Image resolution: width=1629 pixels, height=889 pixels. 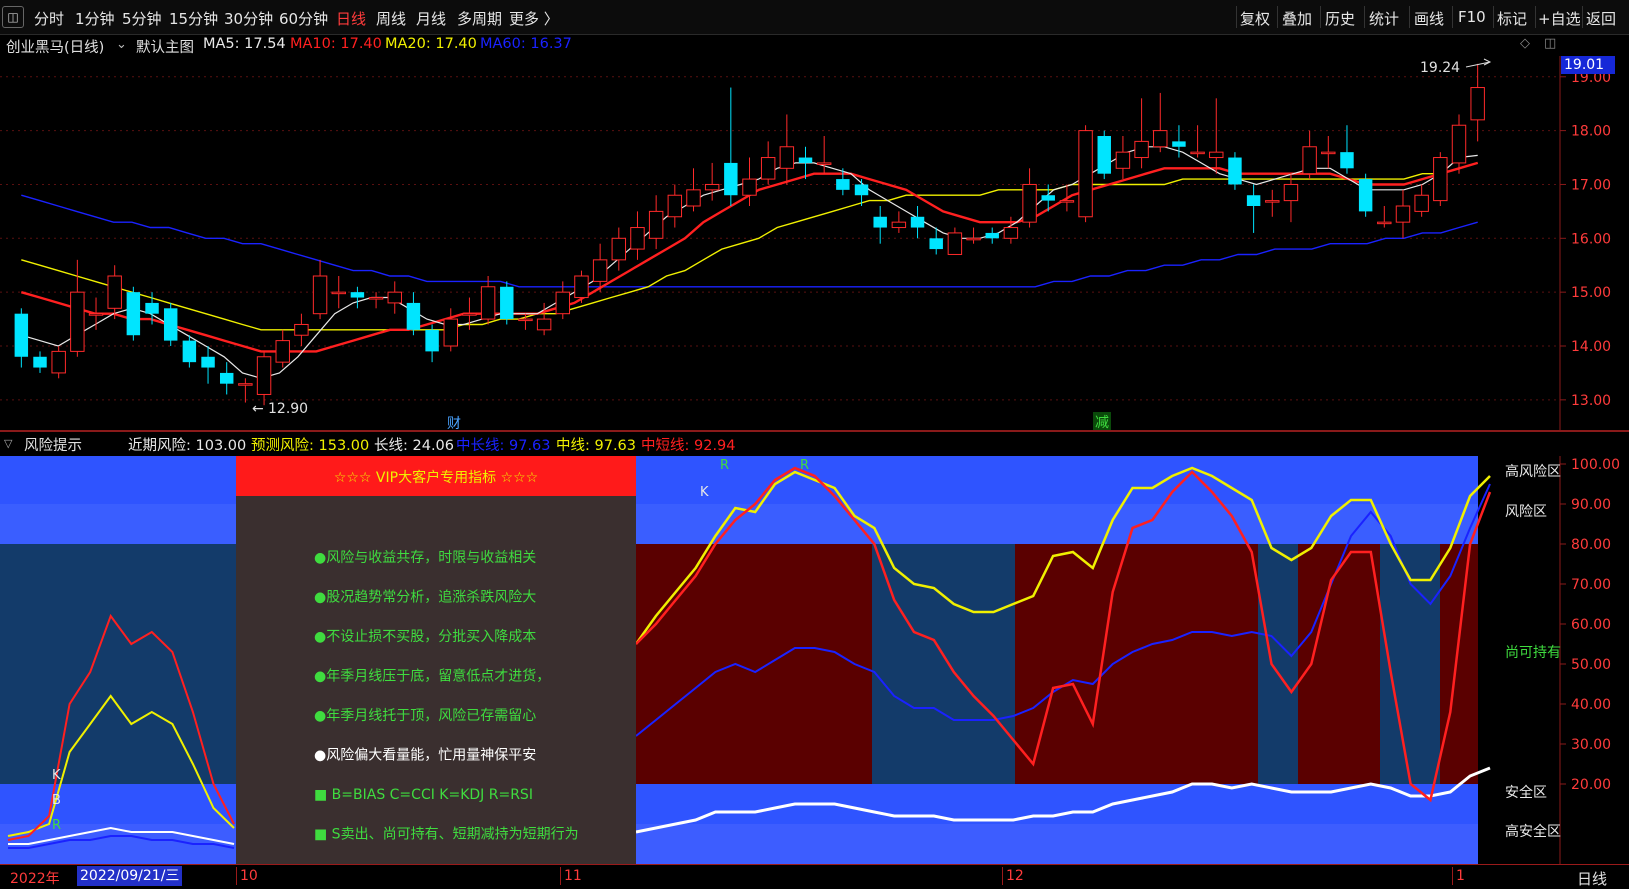 I want to click on price-tick-label: 13.00, so click(x=1591, y=401).